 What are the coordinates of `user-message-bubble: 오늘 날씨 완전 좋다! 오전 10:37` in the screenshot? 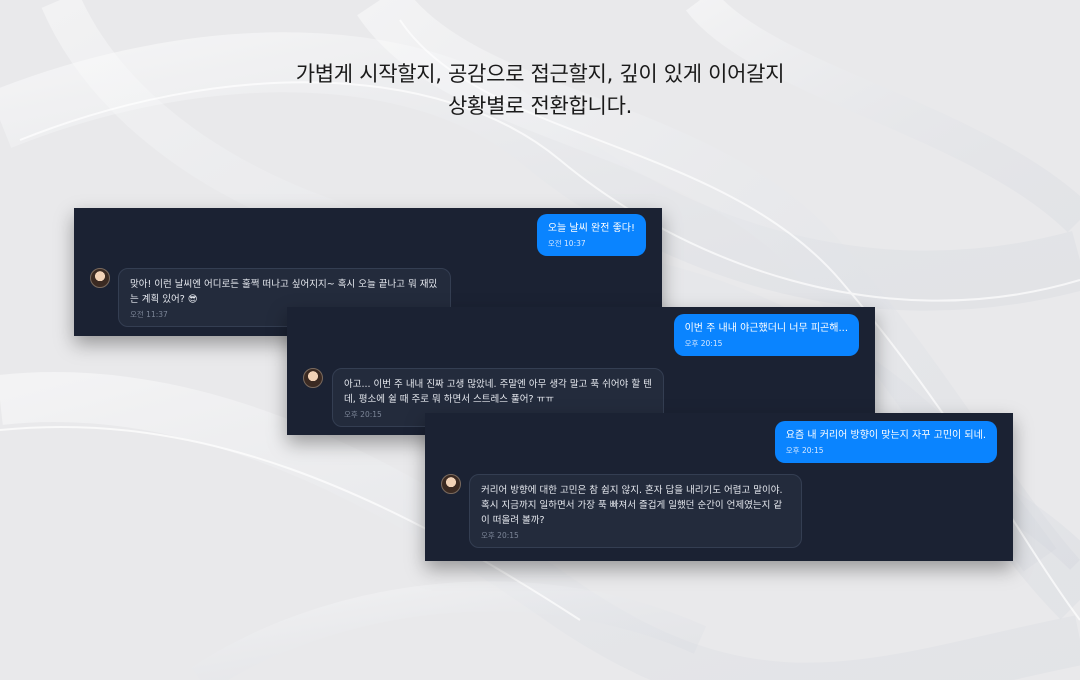 It's located at (591, 235).